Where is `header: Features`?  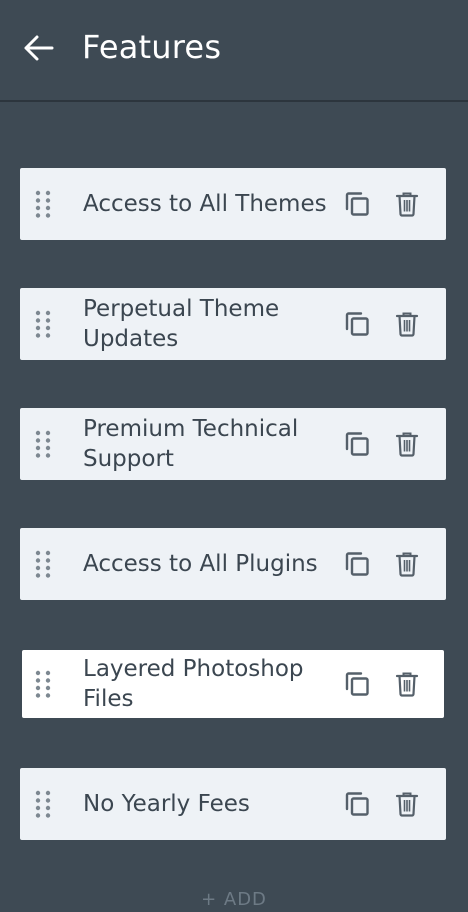
header: Features is located at coordinates (234, 51).